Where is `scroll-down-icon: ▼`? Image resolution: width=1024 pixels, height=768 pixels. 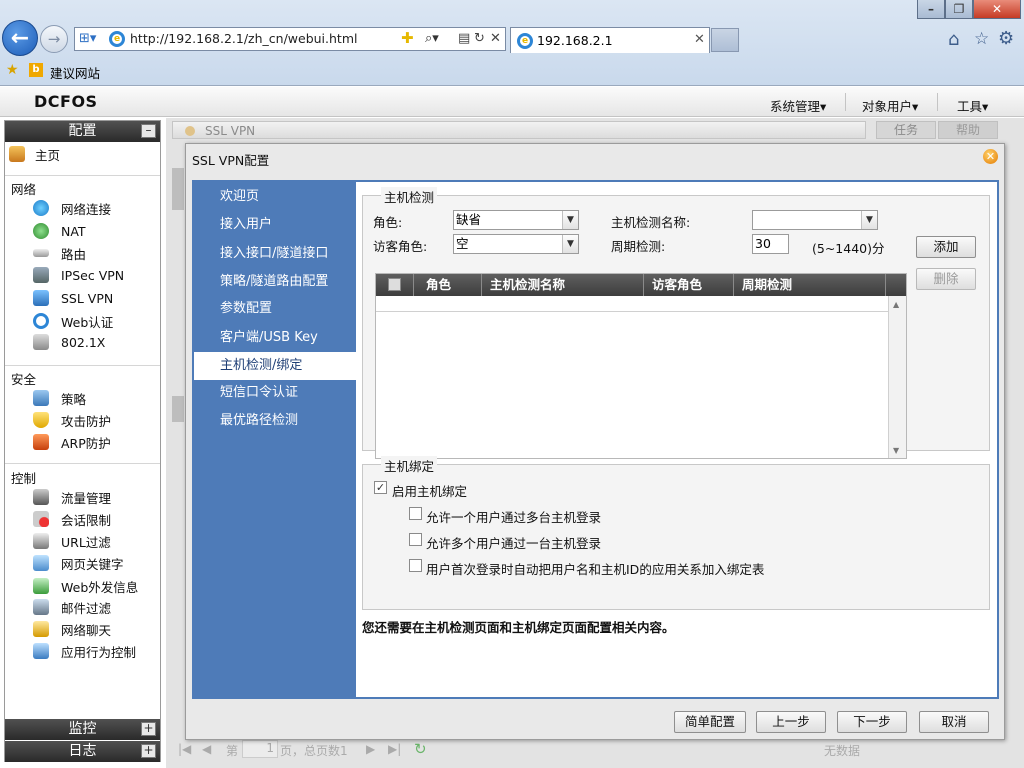 scroll-down-icon: ▼ is located at coordinates (896, 450).